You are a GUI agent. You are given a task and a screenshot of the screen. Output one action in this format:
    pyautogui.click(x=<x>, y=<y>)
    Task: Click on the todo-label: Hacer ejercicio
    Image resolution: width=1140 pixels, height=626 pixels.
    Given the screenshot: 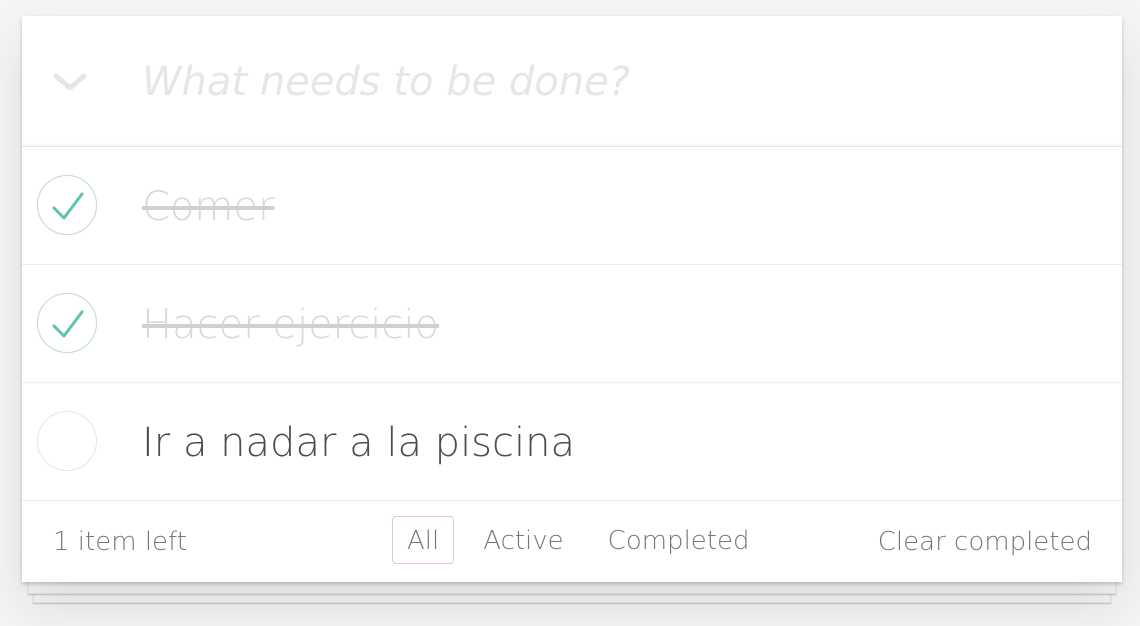 What is the action you would take?
    pyautogui.click(x=290, y=325)
    